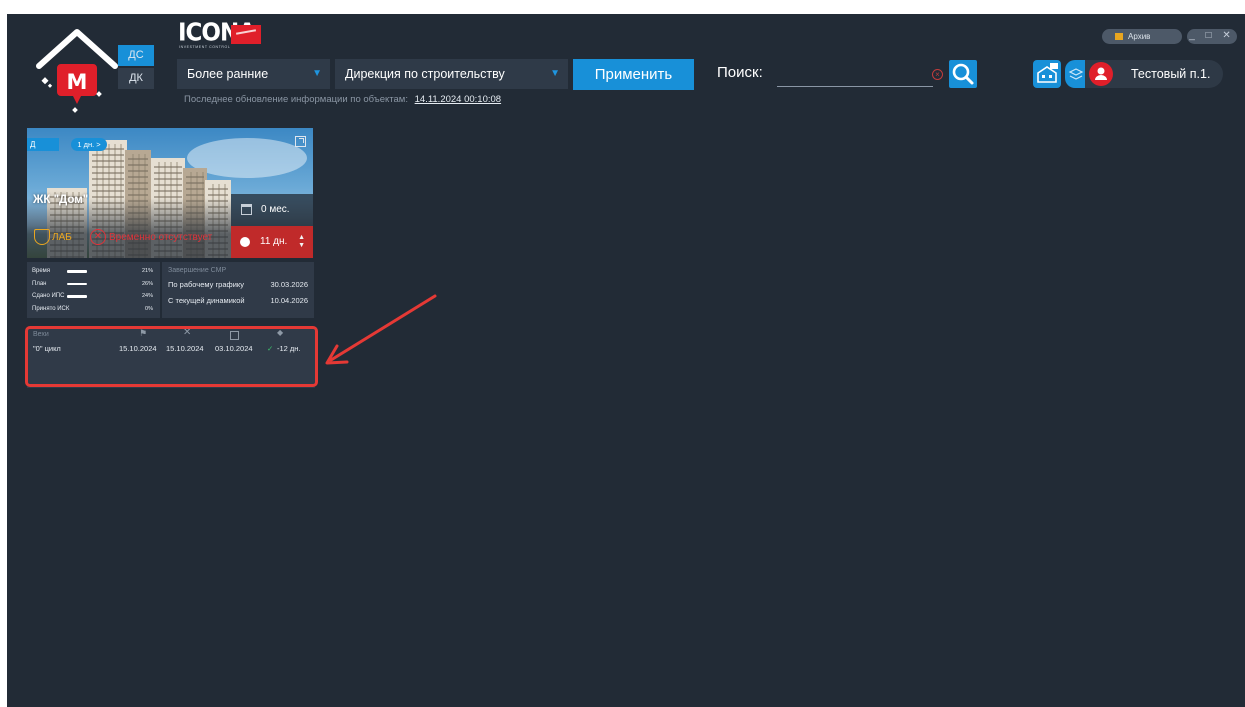  I want to click on clear-search-icon: ×, so click(937, 74).